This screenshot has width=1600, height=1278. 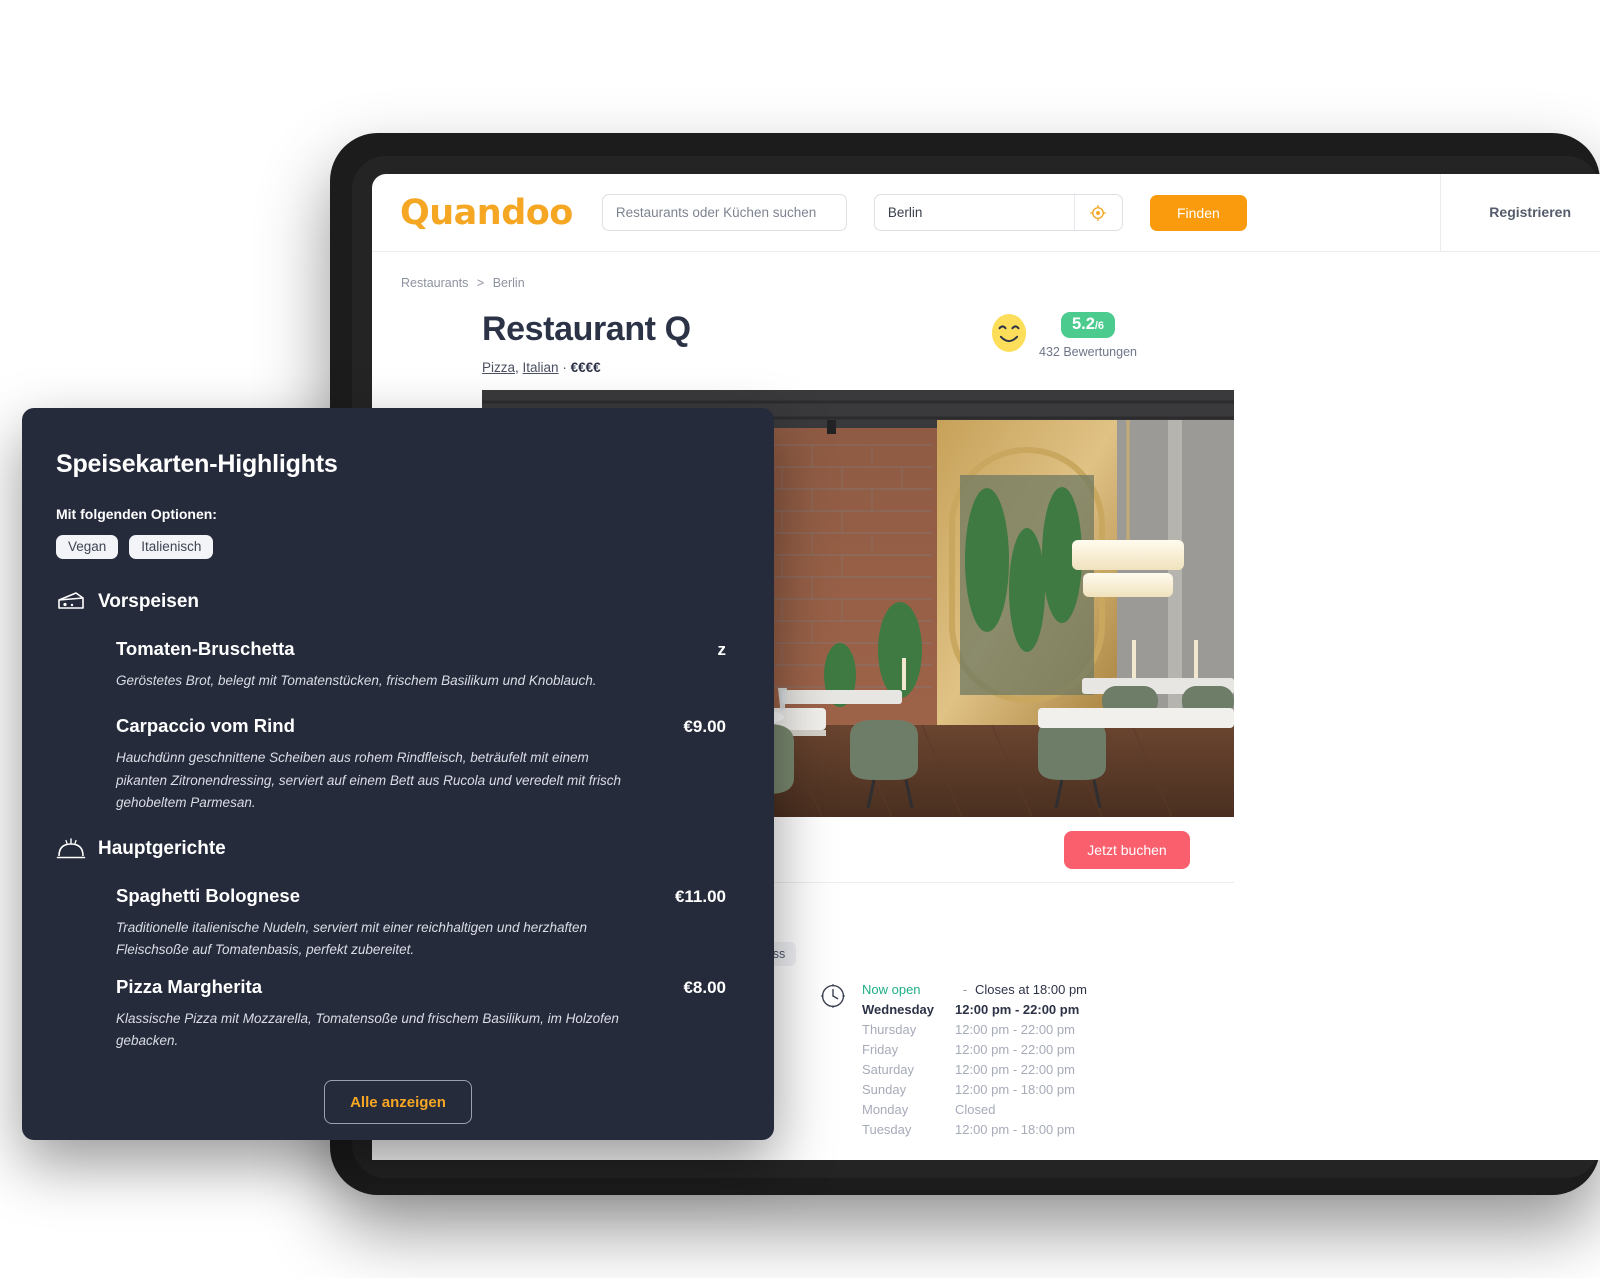 What do you see at coordinates (1088, 351) in the screenshot?
I see `review-count: 432 Bewertungen` at bounding box center [1088, 351].